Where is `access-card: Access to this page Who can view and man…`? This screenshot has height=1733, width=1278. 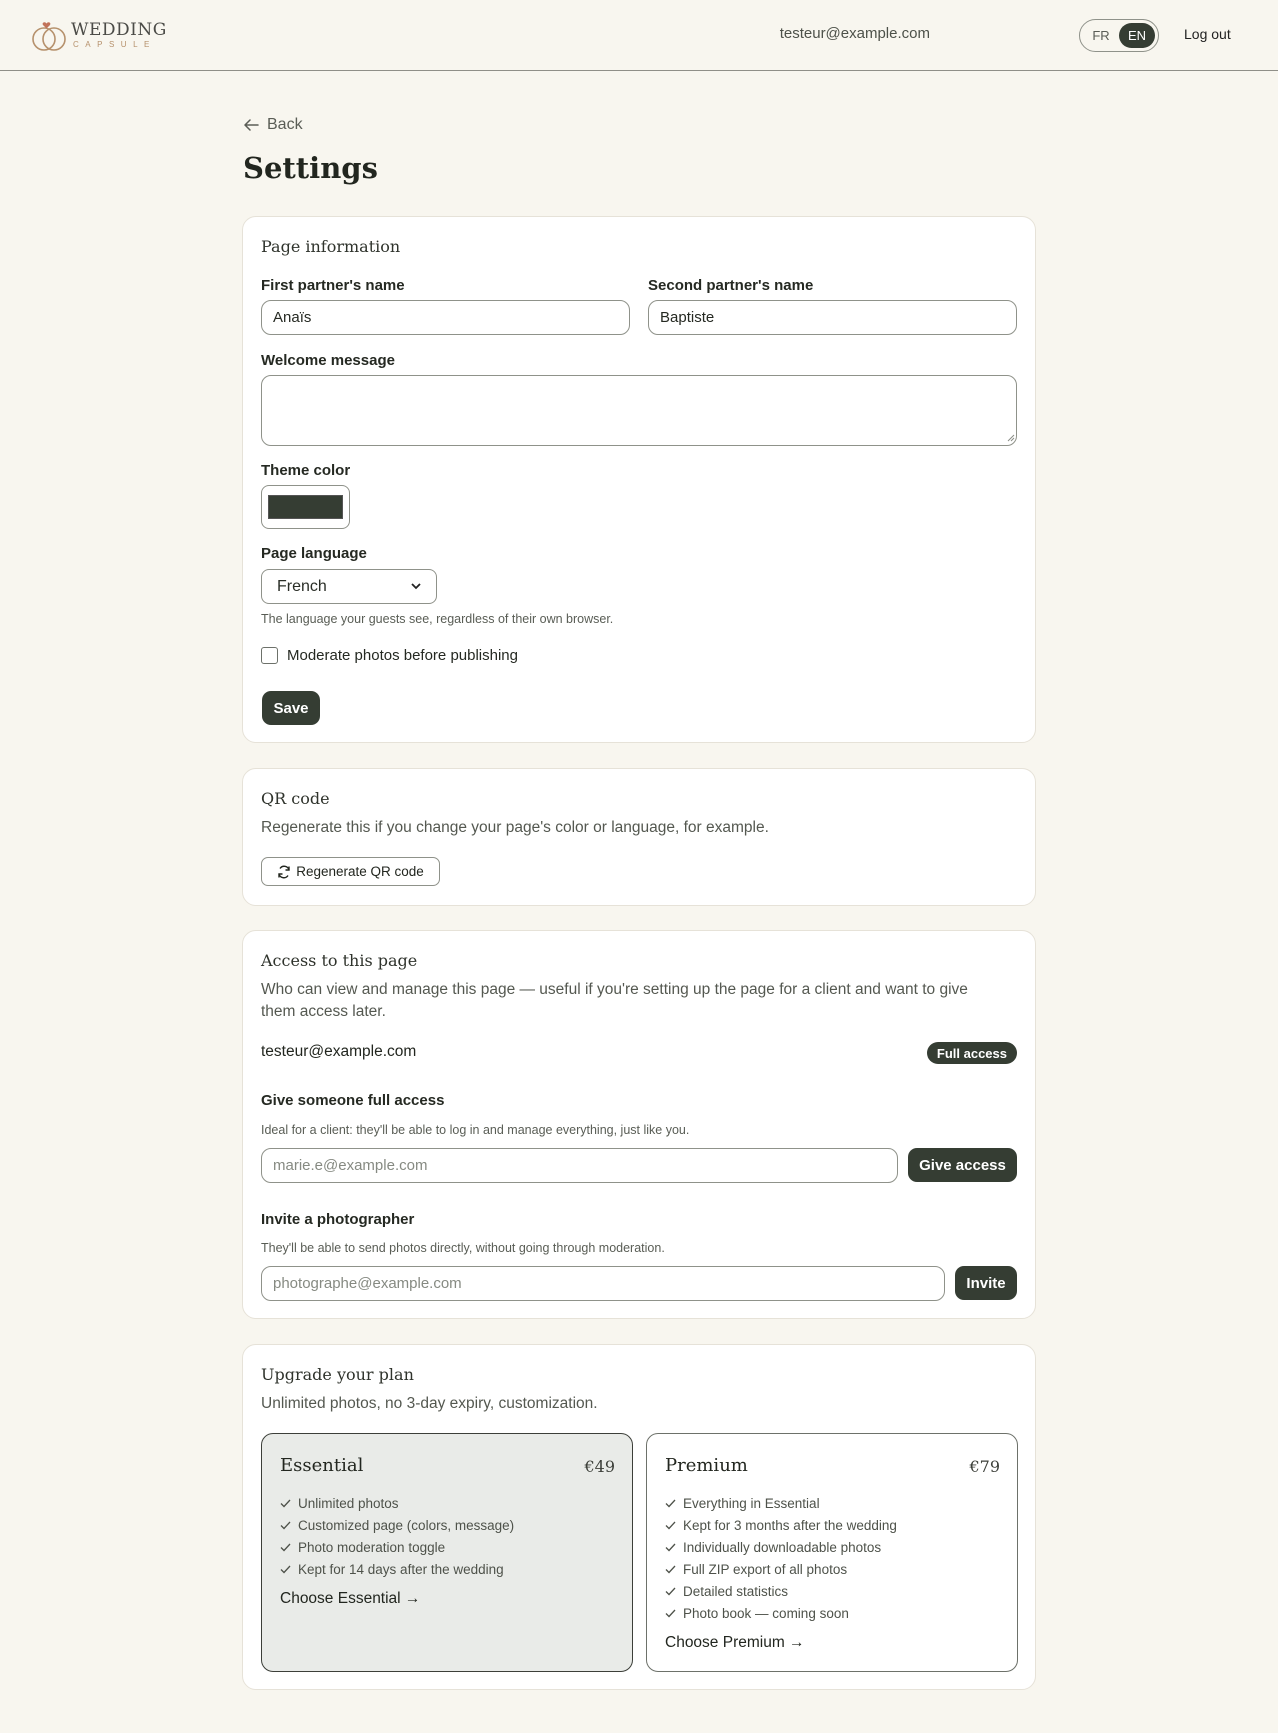
access-card: Access to this page Who can view and man… is located at coordinates (639, 1124).